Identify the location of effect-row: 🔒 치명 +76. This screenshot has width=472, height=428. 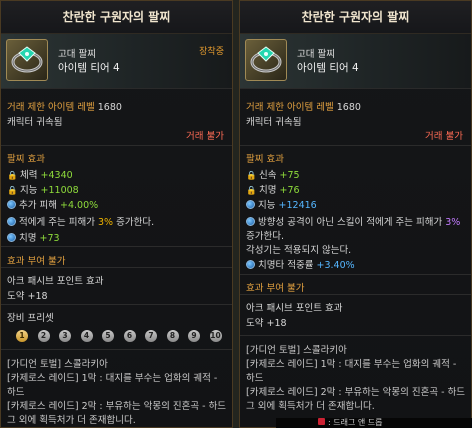
(273, 189).